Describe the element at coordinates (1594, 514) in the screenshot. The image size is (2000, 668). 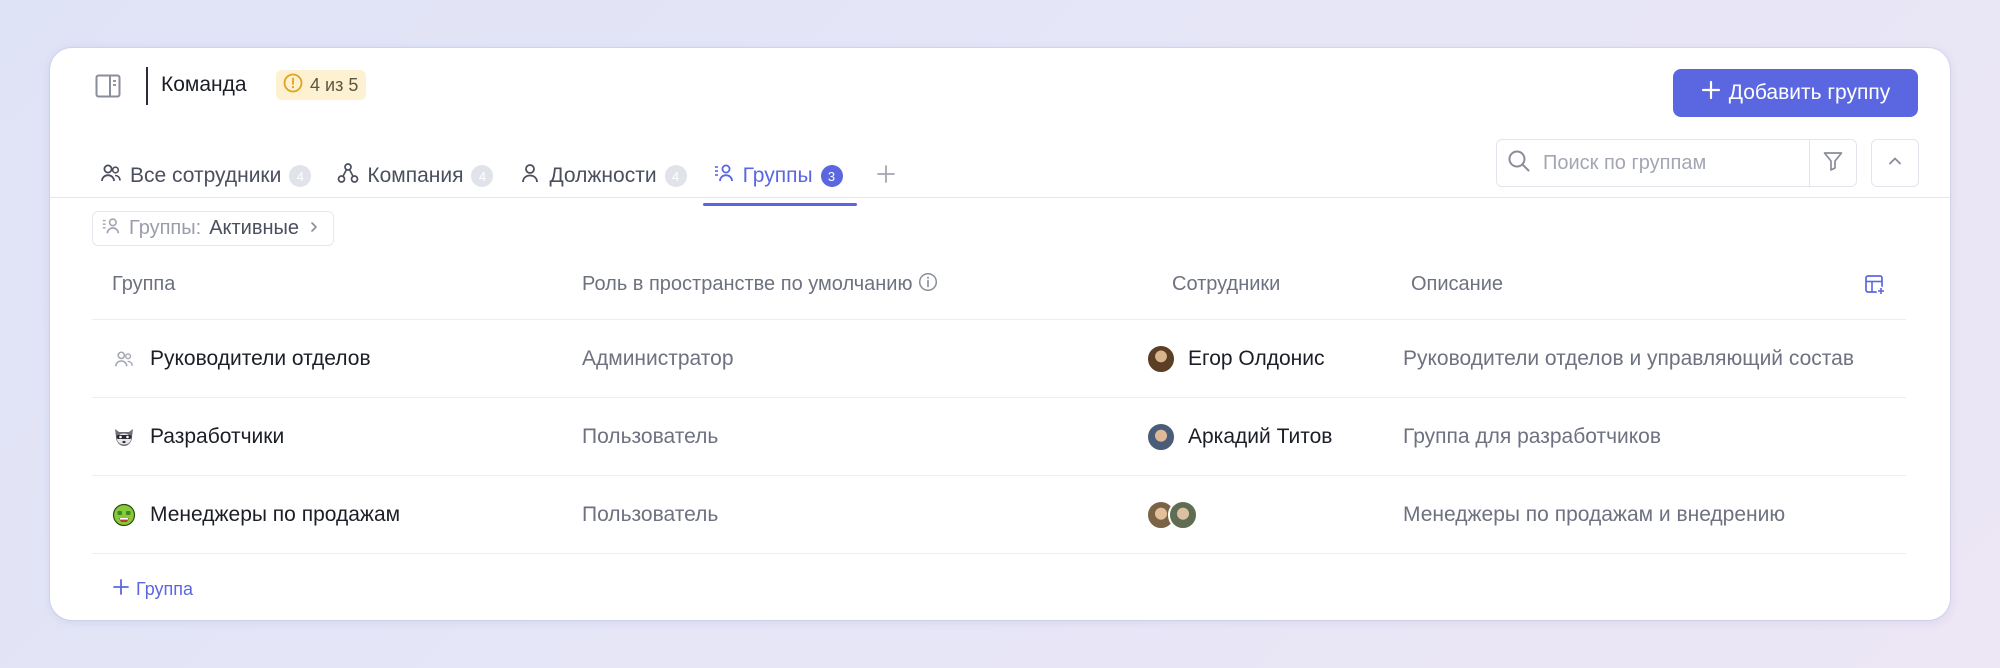
I see `description-cell: Менеджеры по продажам и внедрению` at that location.